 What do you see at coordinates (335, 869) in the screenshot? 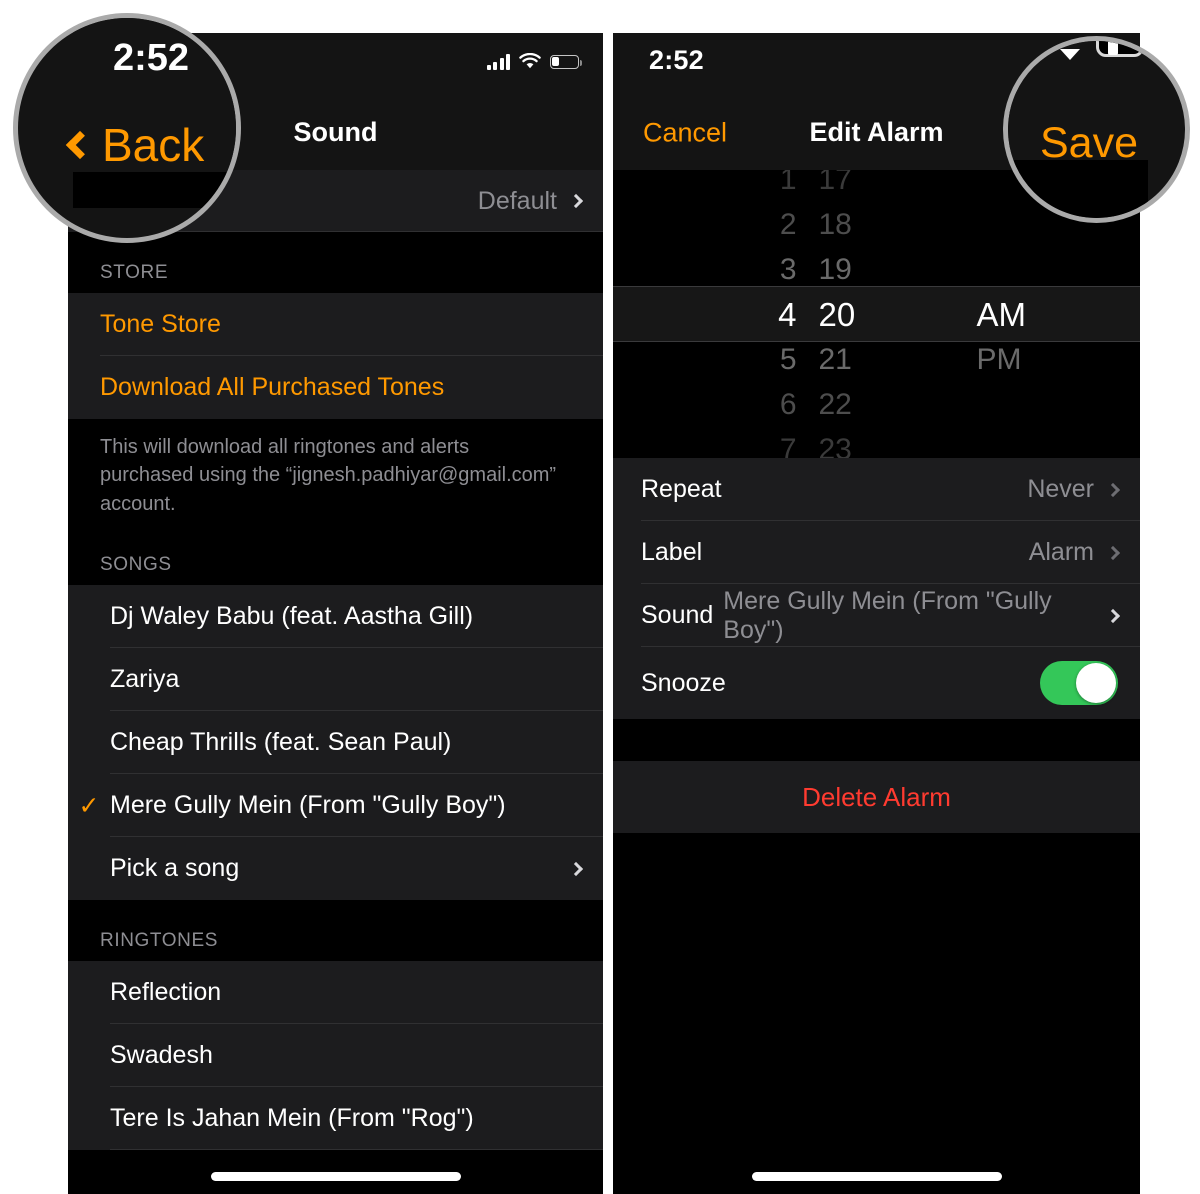
I see `pick-a-song-row: Pick a song` at bounding box center [335, 869].